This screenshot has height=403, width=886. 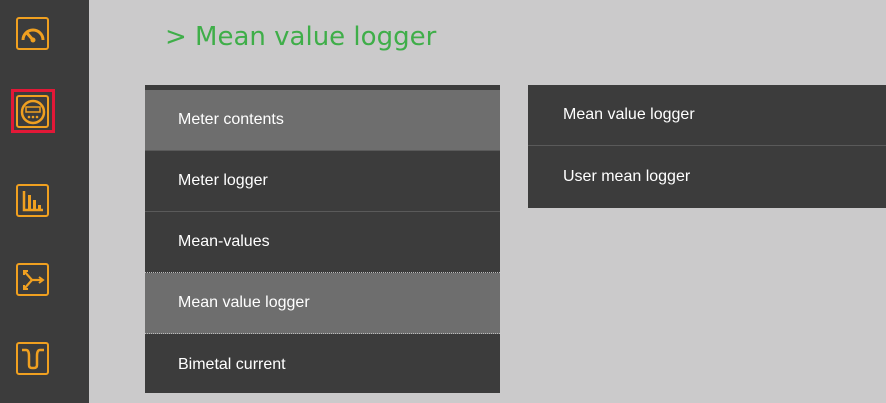 What do you see at coordinates (707, 115) in the screenshot?
I see `submenu-item-mean-value-logger: Mean value logger` at bounding box center [707, 115].